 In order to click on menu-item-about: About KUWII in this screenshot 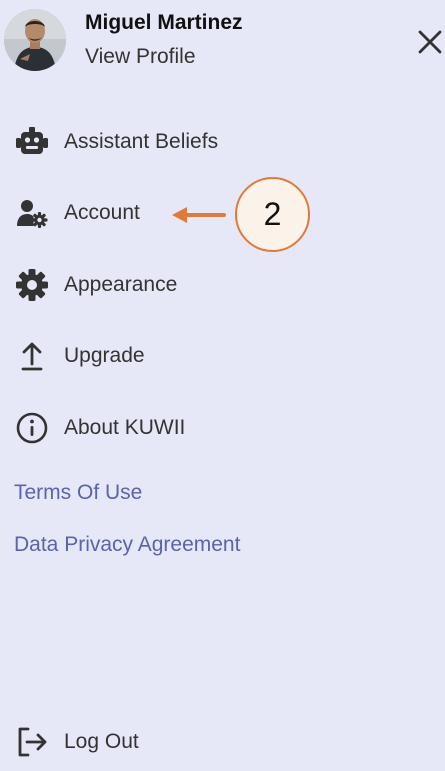, I will do `click(160, 428)`.